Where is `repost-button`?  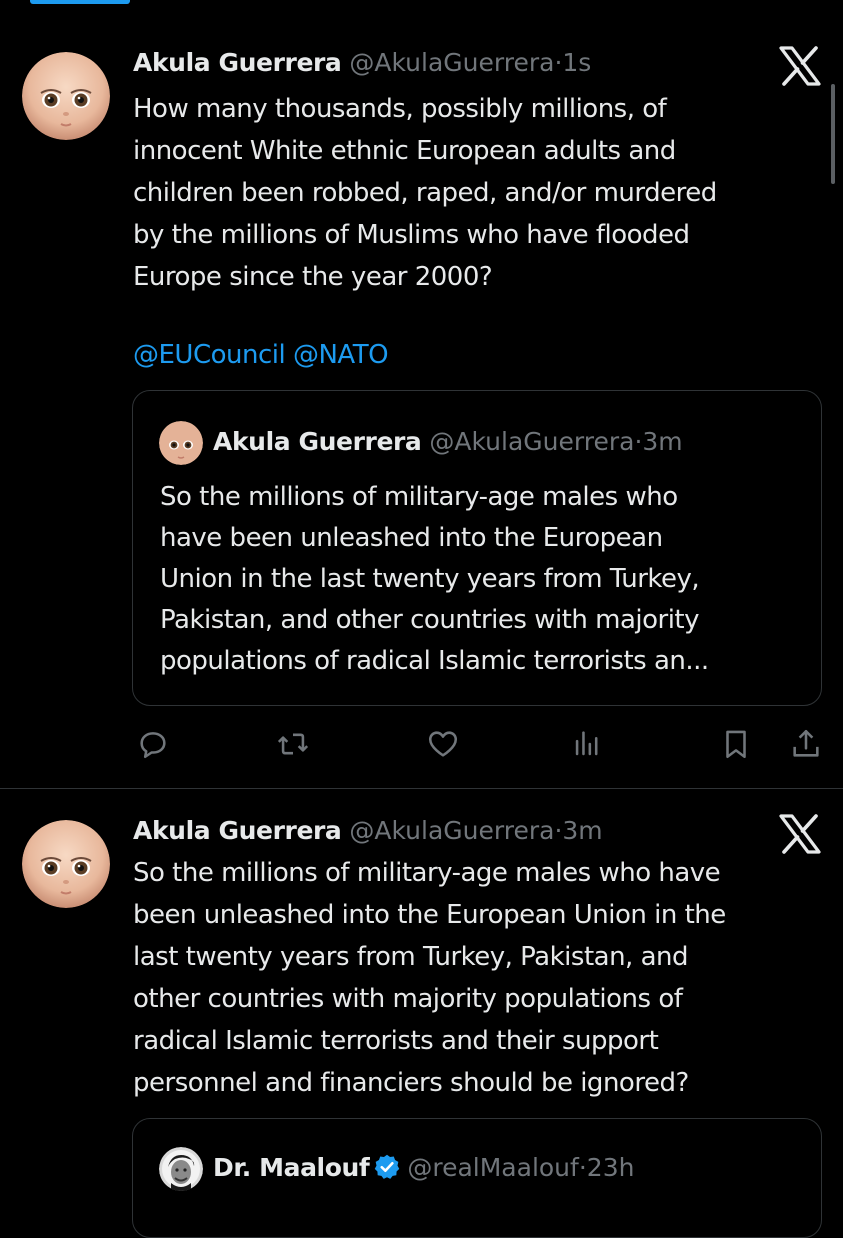
repost-button is located at coordinates (293, 744).